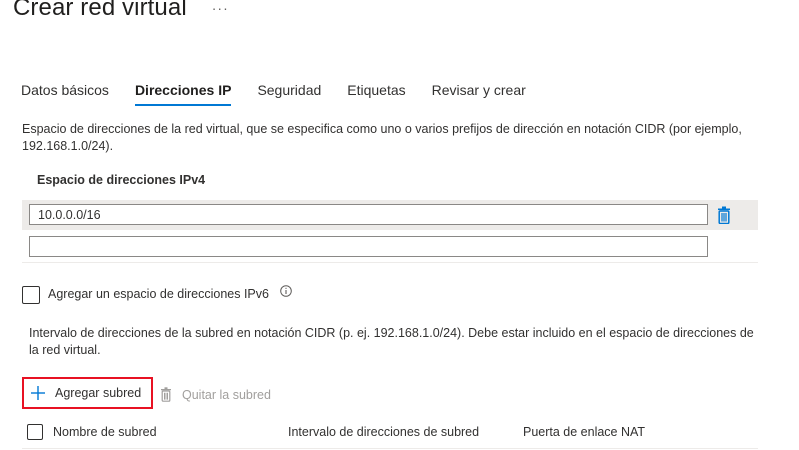  Describe the element at coordinates (158, 294) in the screenshot. I see `ipv6-checkbox-label: Agregar un espacio de direcciones IPv6` at that location.